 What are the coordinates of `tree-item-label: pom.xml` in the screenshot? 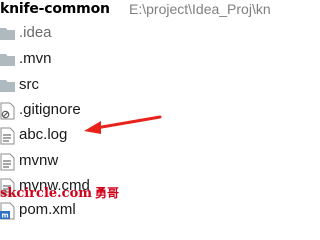 It's located at (47, 209).